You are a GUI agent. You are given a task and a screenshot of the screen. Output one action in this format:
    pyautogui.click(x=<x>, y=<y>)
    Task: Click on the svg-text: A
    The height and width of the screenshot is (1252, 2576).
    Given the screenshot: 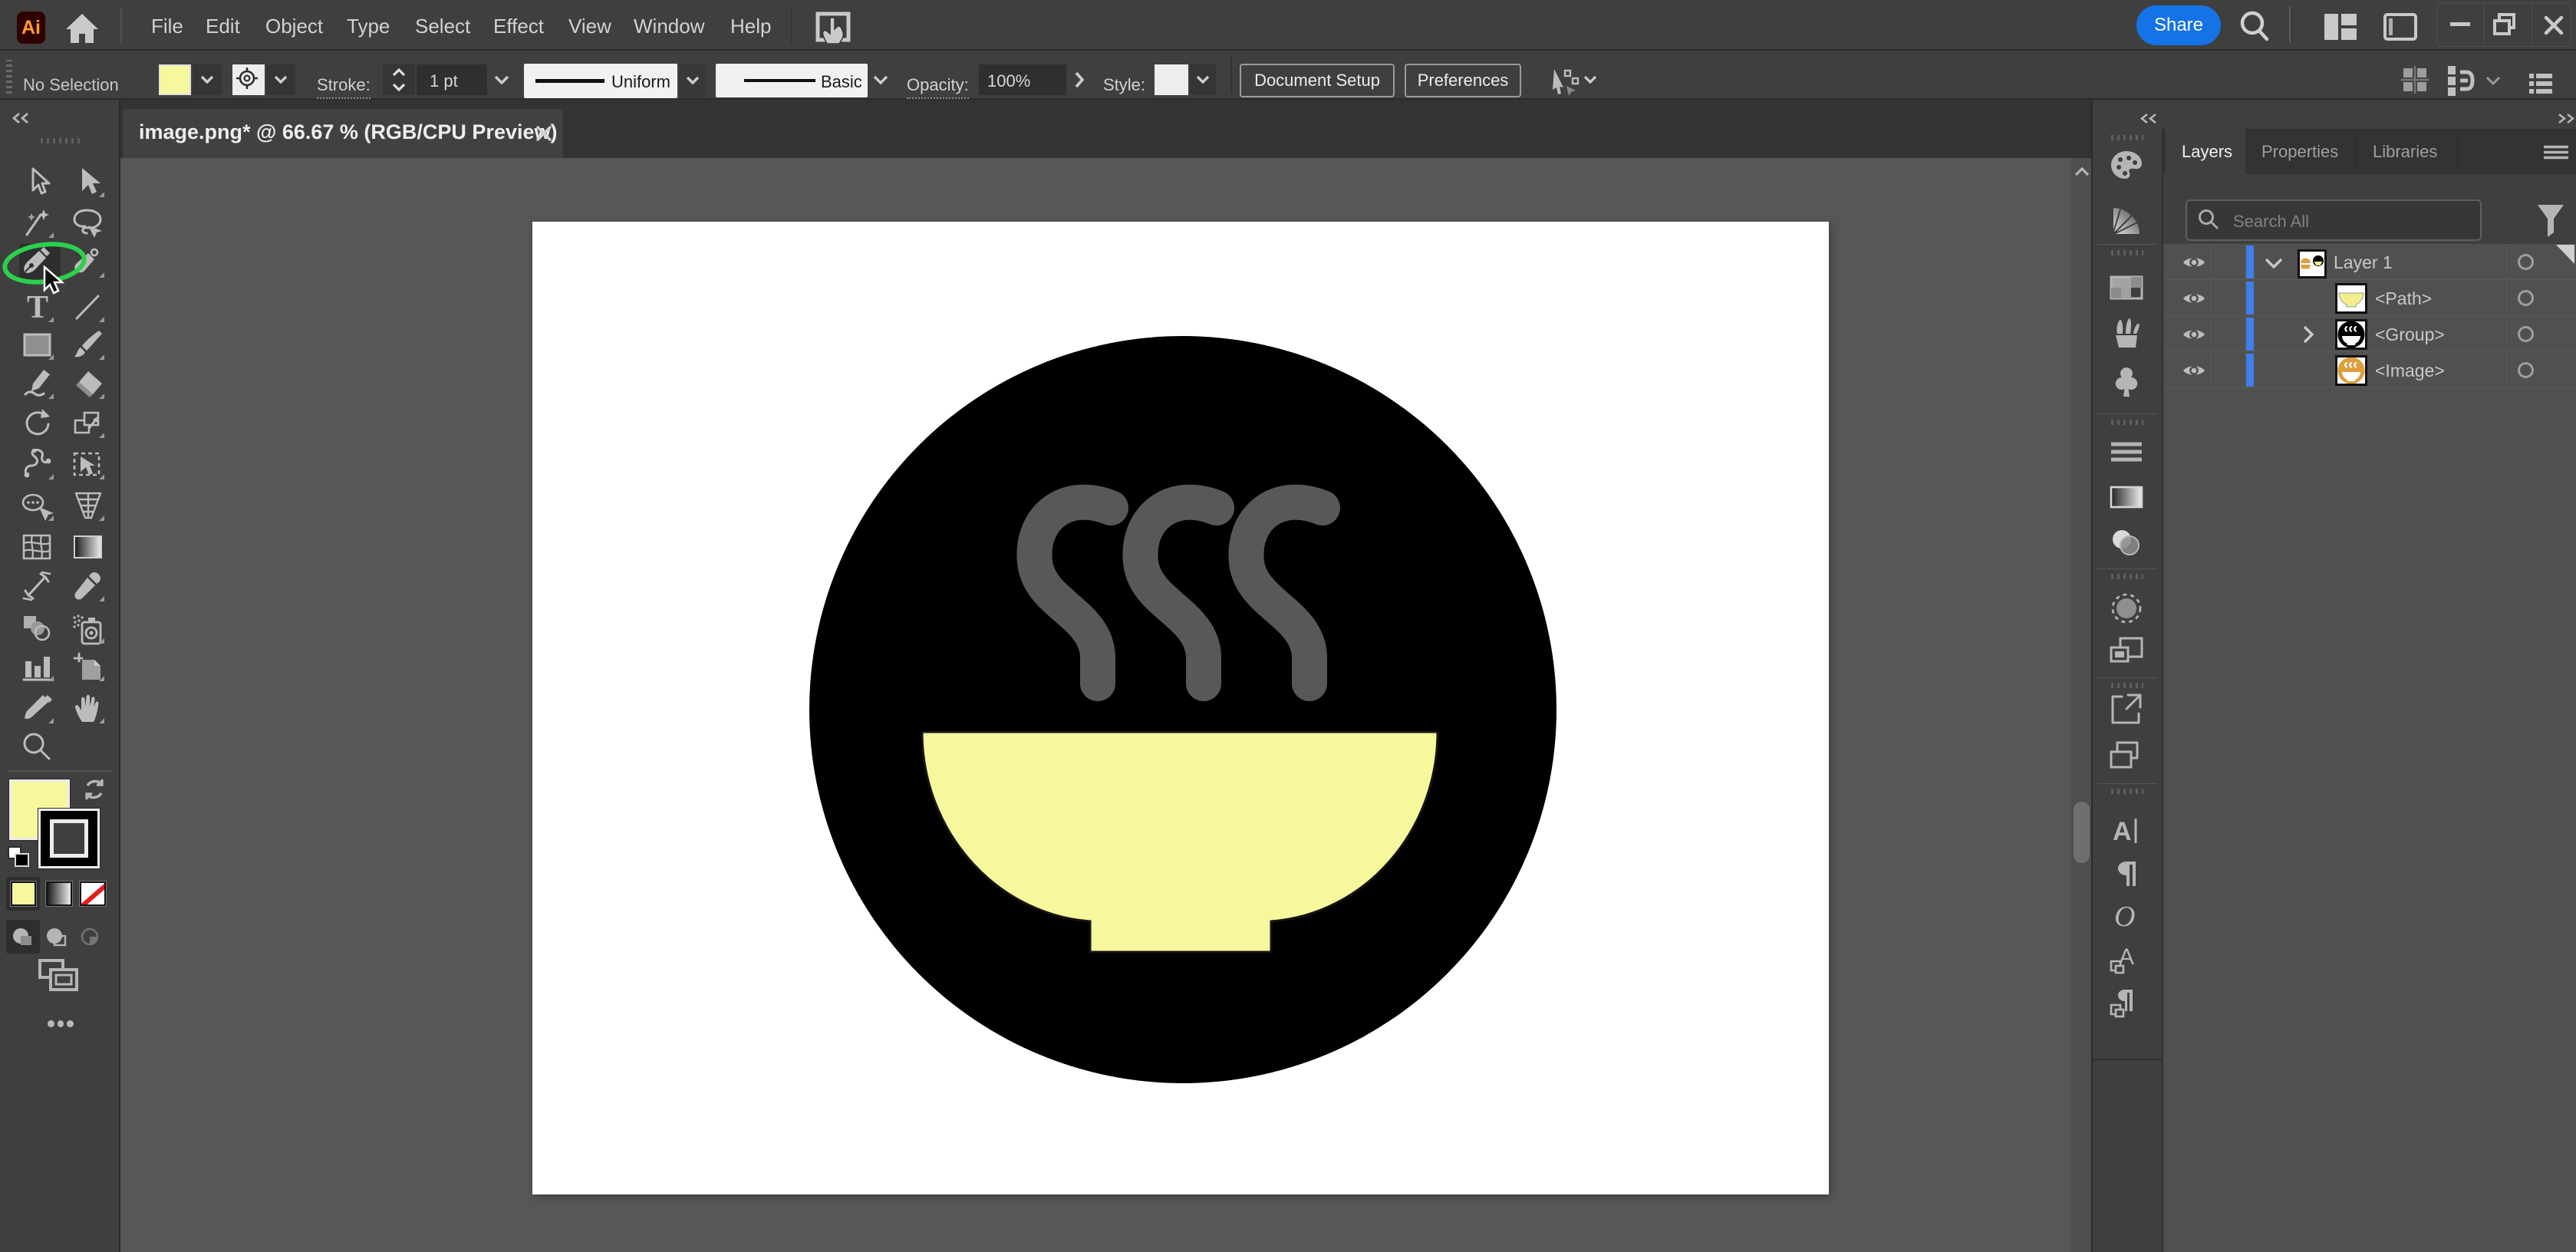 What is the action you would take?
    pyautogui.click(x=2122, y=832)
    